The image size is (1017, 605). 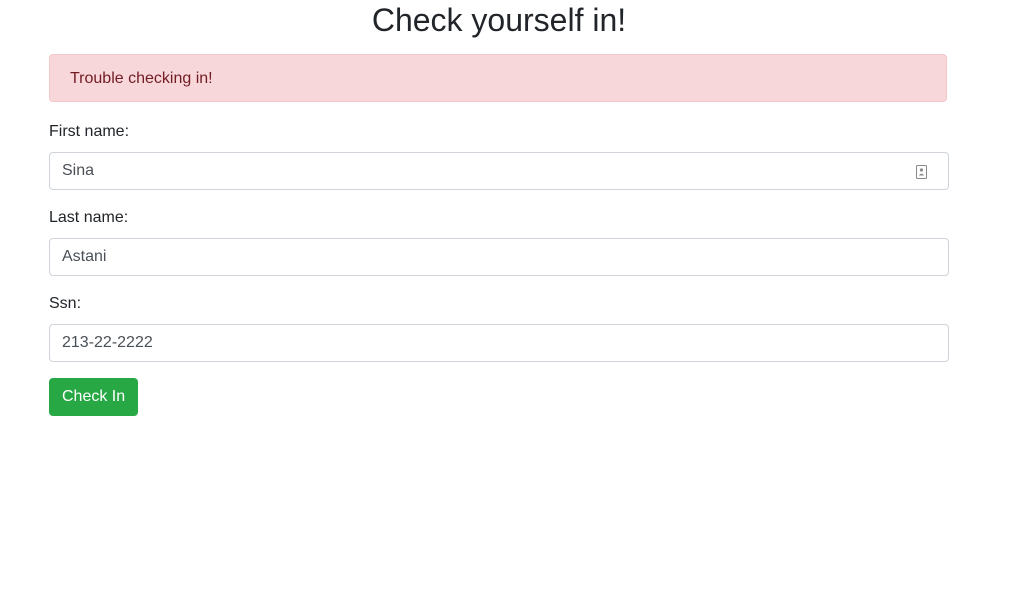 I want to click on last-name-label: Last name:, so click(x=89, y=217).